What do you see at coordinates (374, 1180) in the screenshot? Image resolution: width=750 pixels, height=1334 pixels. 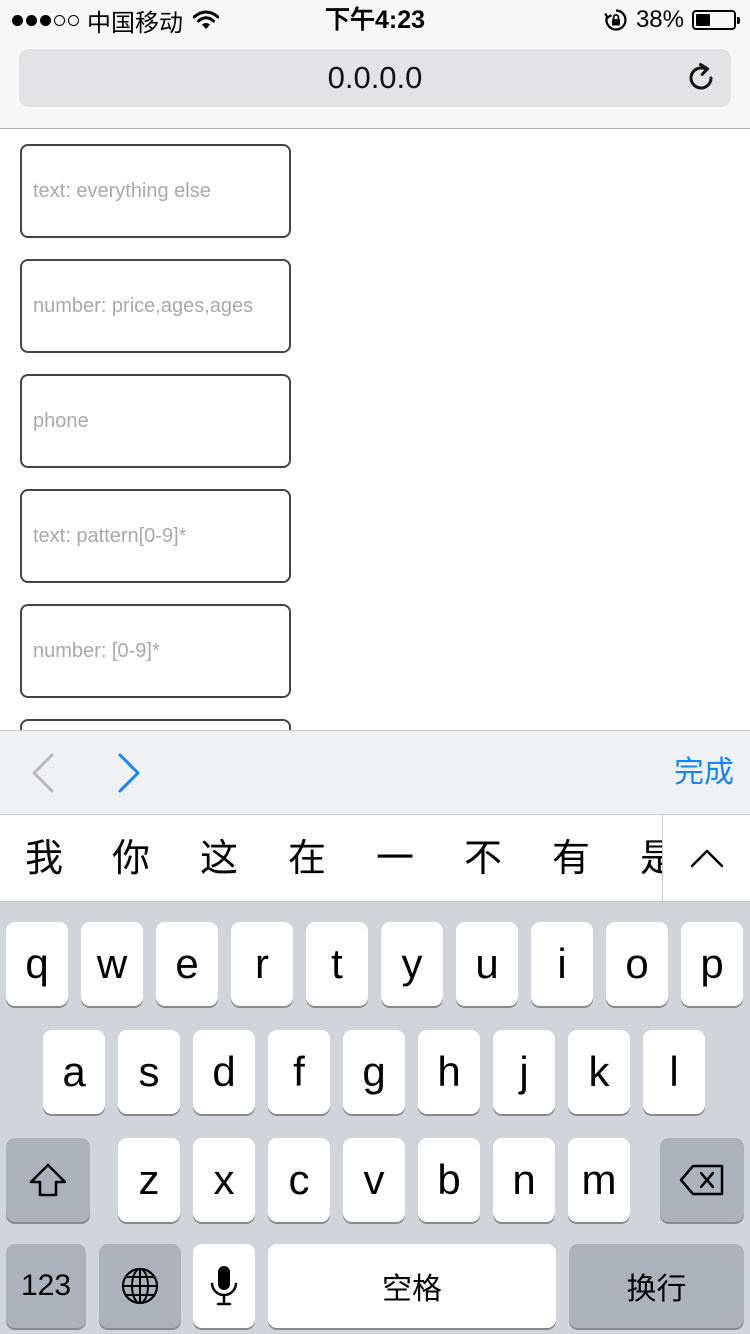 I see `key-v: v` at bounding box center [374, 1180].